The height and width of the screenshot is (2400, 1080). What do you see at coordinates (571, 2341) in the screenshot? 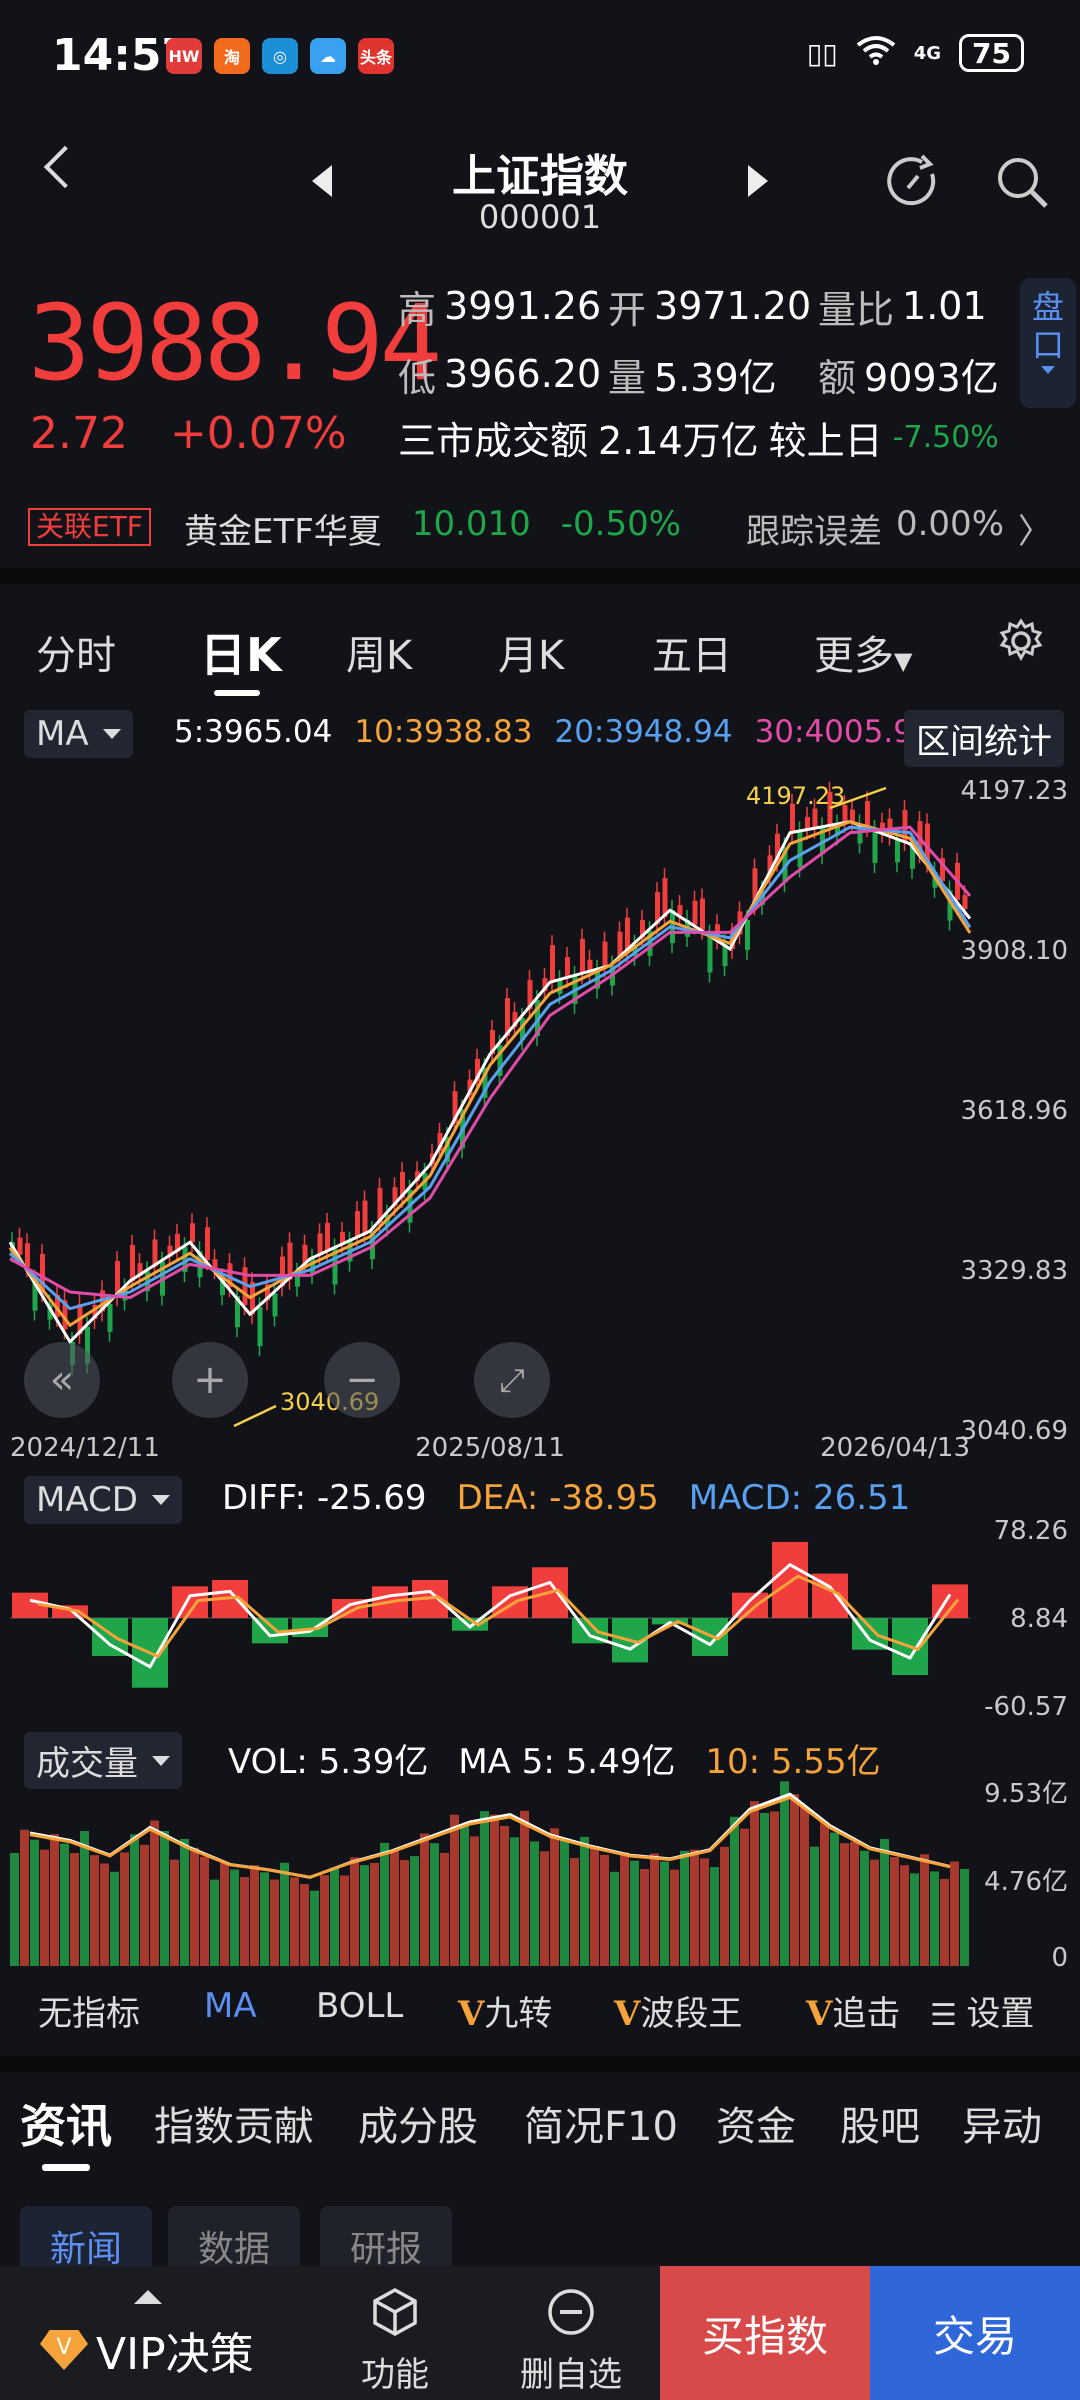
I see `remove-watchlist-button: 删自选` at bounding box center [571, 2341].